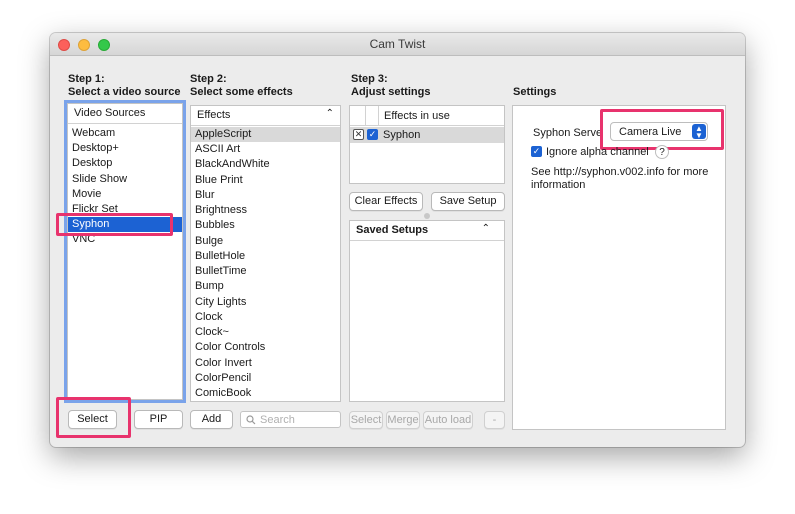 The height and width of the screenshot is (514, 795). What do you see at coordinates (265, 241) in the screenshot?
I see `list-item: Bulge` at bounding box center [265, 241].